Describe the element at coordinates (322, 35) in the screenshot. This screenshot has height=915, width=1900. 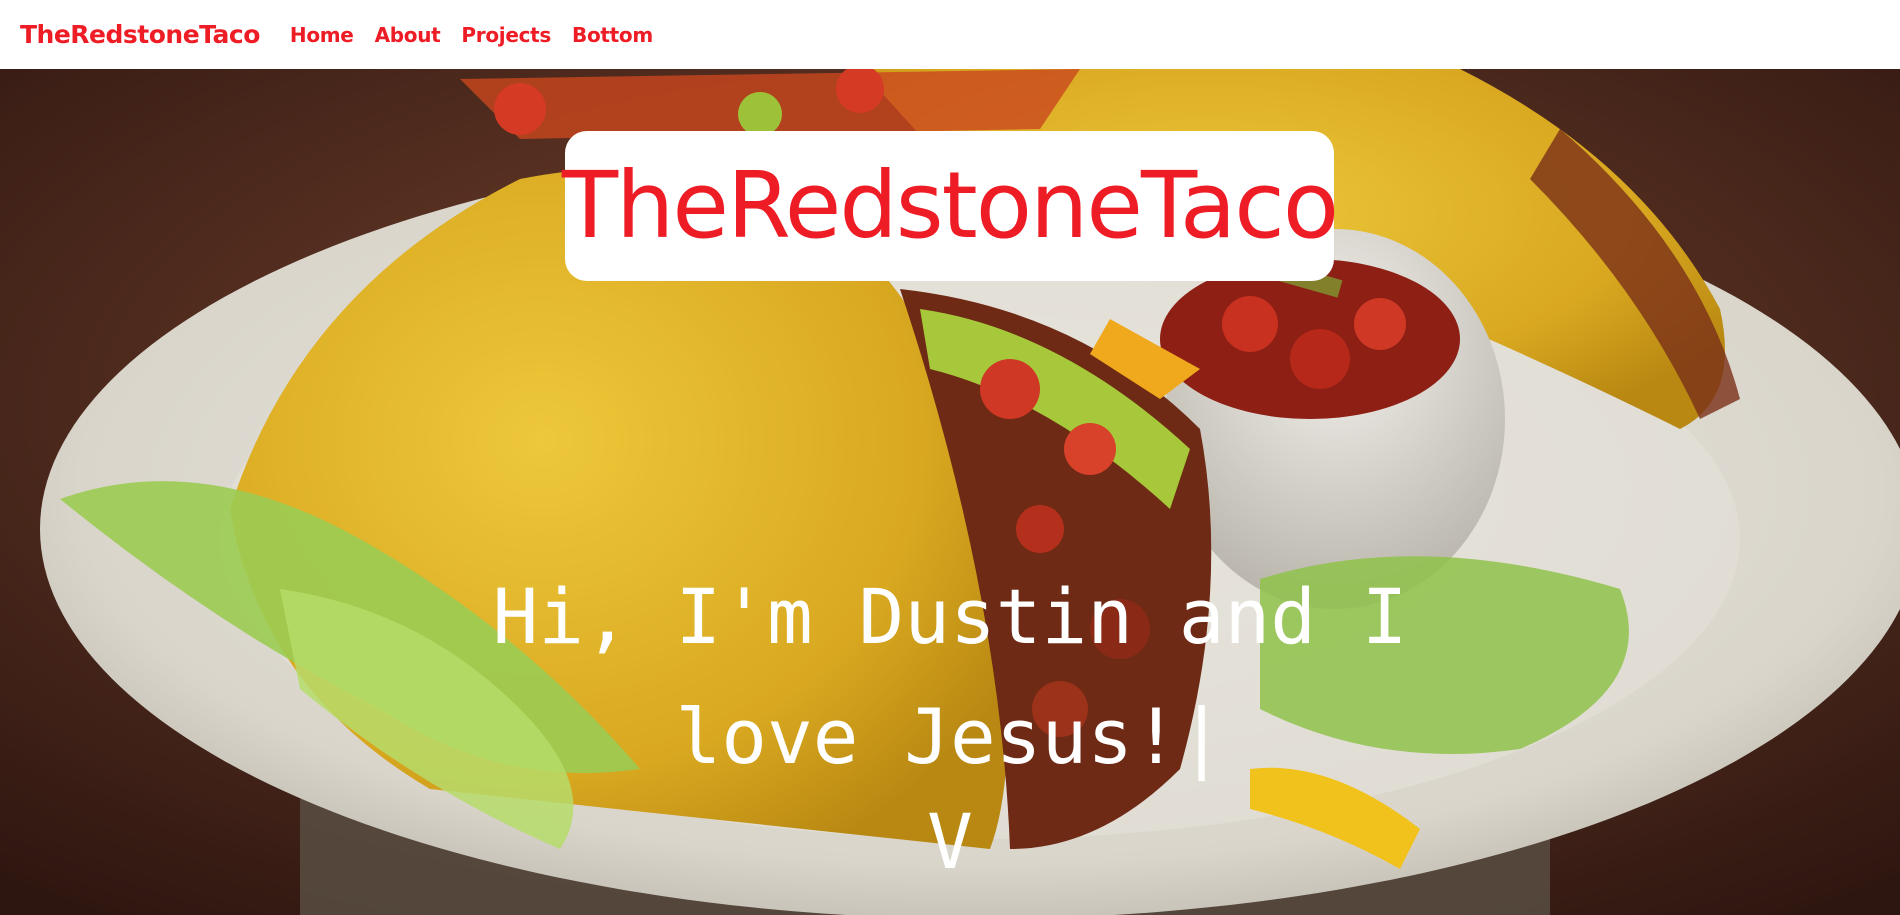
I see `nav-link-home: Home` at that location.